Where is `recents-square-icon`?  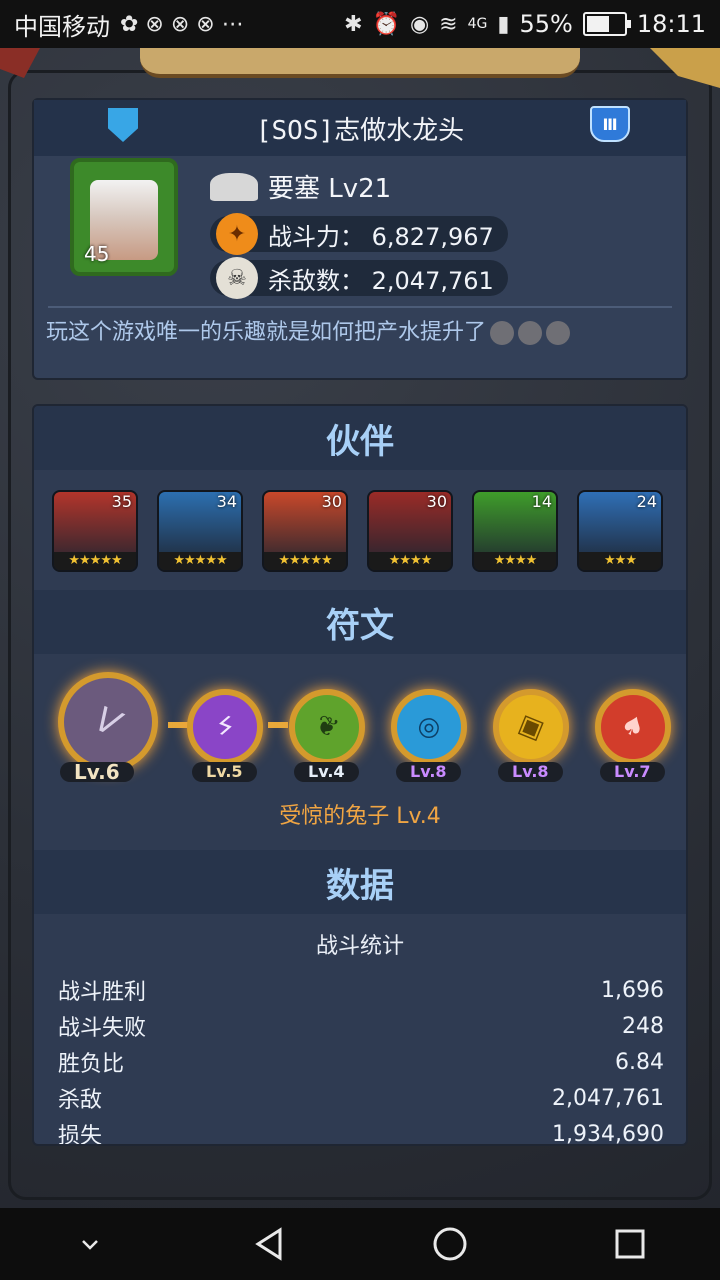 recents-square-icon is located at coordinates (630, 1244).